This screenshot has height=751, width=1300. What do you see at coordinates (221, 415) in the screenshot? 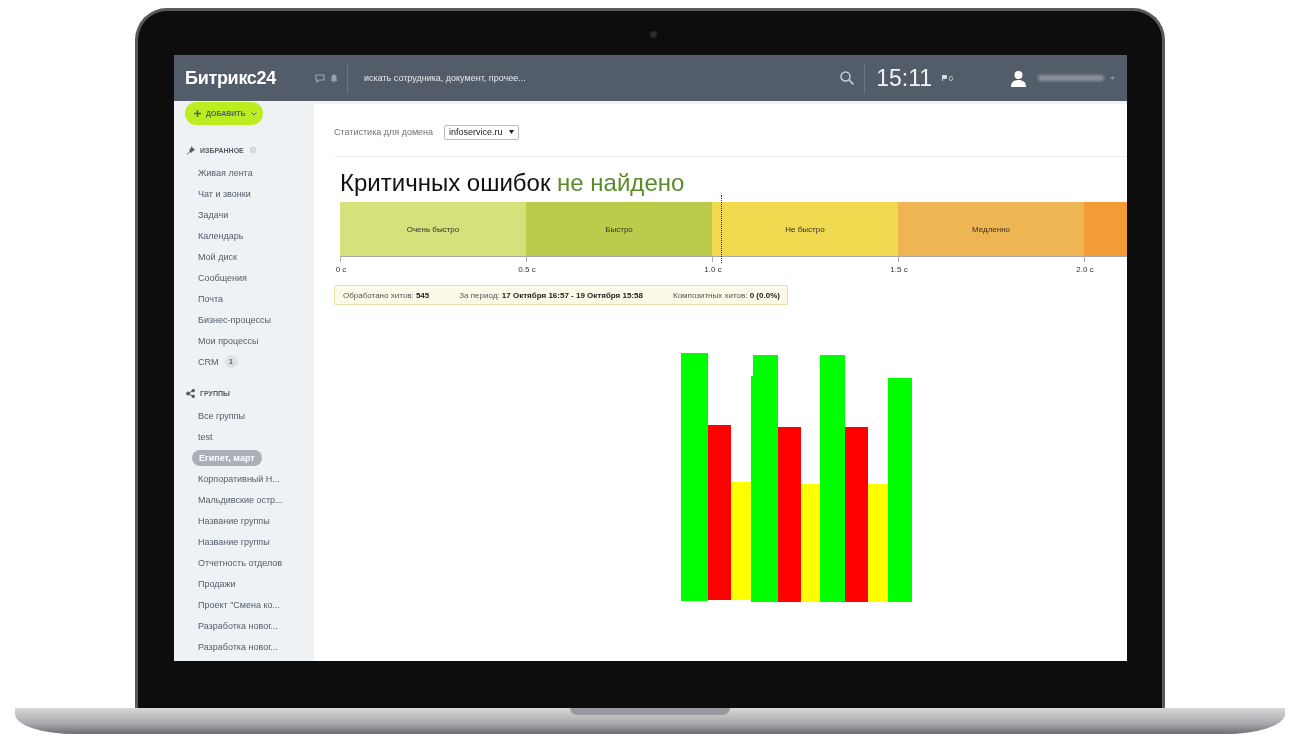
I see `sidebar-item: Все группы` at bounding box center [221, 415].